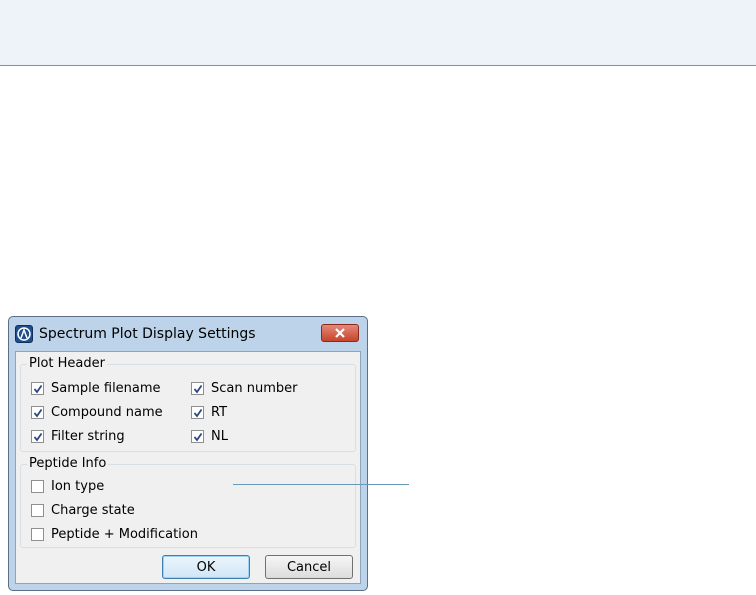  I want to click on dialog-title: Spectrum Plot Display Settings, so click(147, 334).